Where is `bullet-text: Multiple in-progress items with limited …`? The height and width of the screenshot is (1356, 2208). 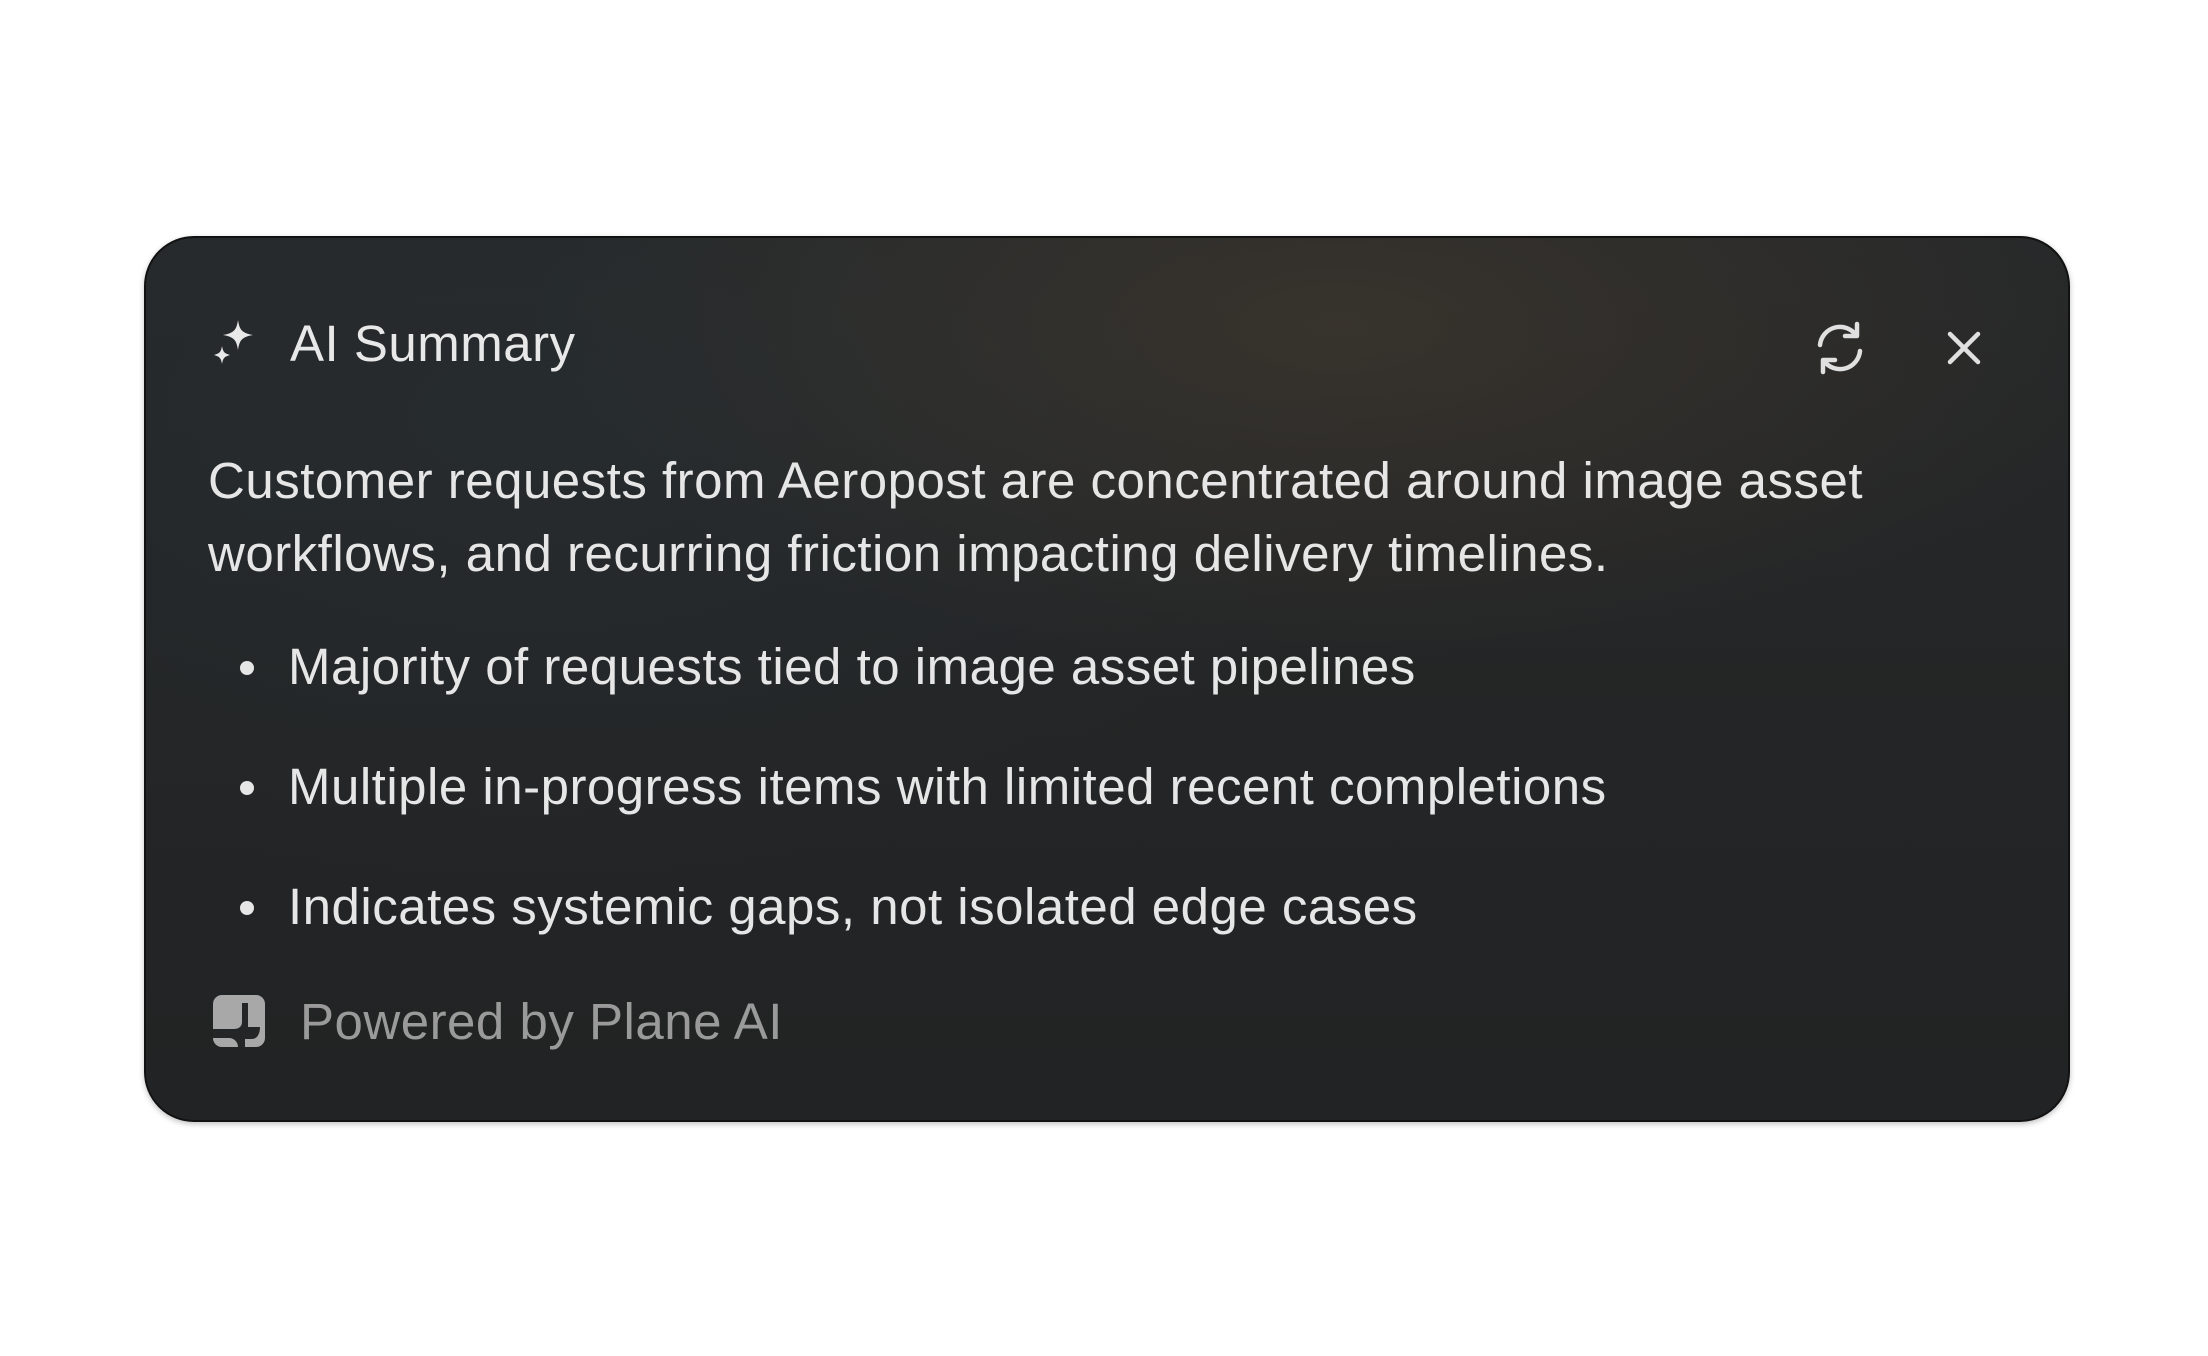
bullet-text: Multiple in-progress items with limited … is located at coordinates (947, 786).